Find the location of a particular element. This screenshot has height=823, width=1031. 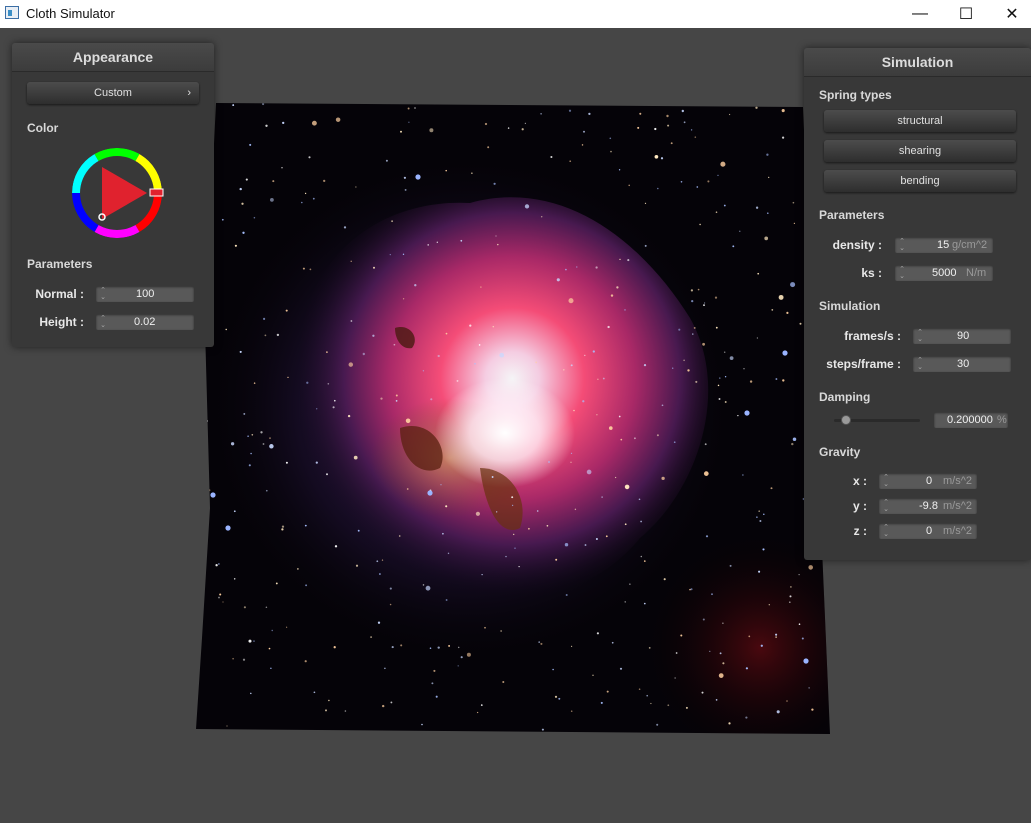

height-input: ⌃ ⌄ 0.02 is located at coordinates (145, 322).